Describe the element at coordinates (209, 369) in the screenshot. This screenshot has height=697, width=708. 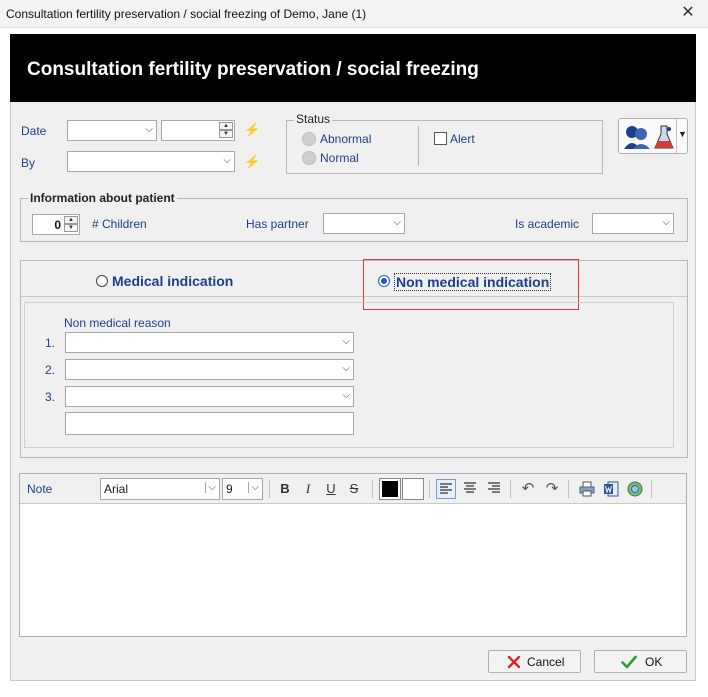
I see `reason-select-2: ⌵` at that location.